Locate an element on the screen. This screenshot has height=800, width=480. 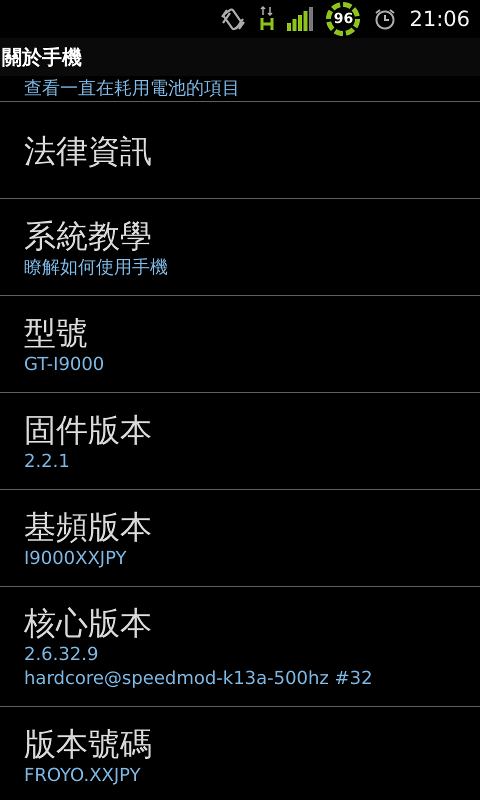
data-h-icon is located at coordinates (267, 19).